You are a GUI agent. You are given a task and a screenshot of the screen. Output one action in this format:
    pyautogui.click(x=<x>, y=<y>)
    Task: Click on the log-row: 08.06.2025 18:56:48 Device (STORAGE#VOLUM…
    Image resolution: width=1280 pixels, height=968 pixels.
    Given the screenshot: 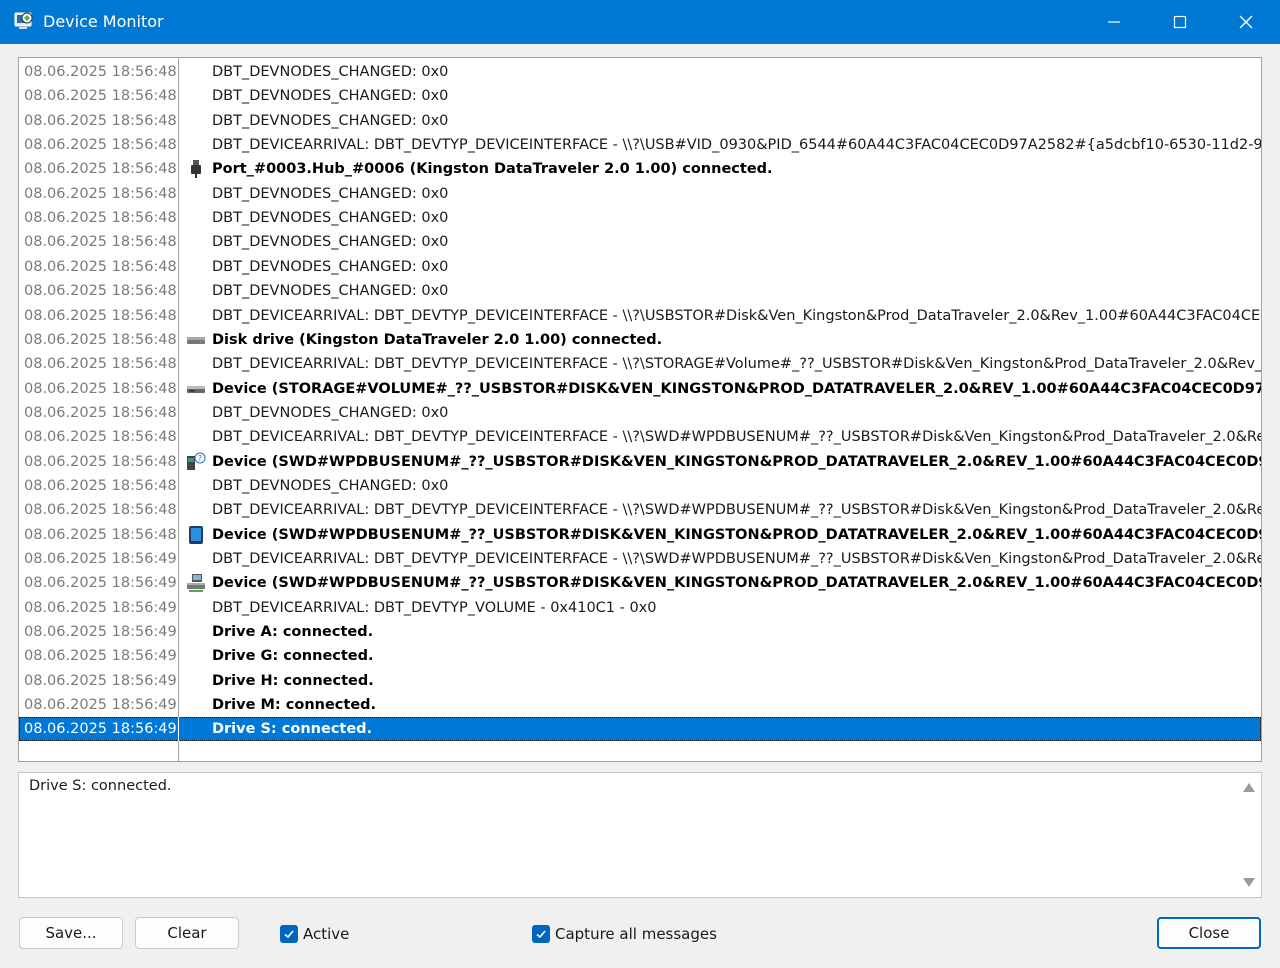 What is the action you would take?
    pyautogui.click(x=640, y=389)
    